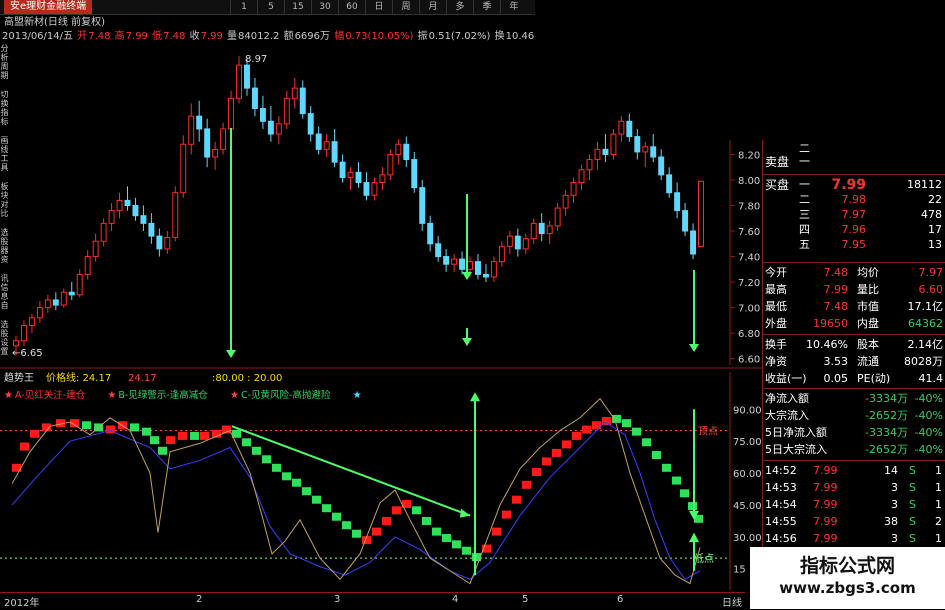 Image resolution: width=945 pixels, height=610 pixels. I want to click on tick-row: 14:55 7.99 38 S 2, so click(854, 522).